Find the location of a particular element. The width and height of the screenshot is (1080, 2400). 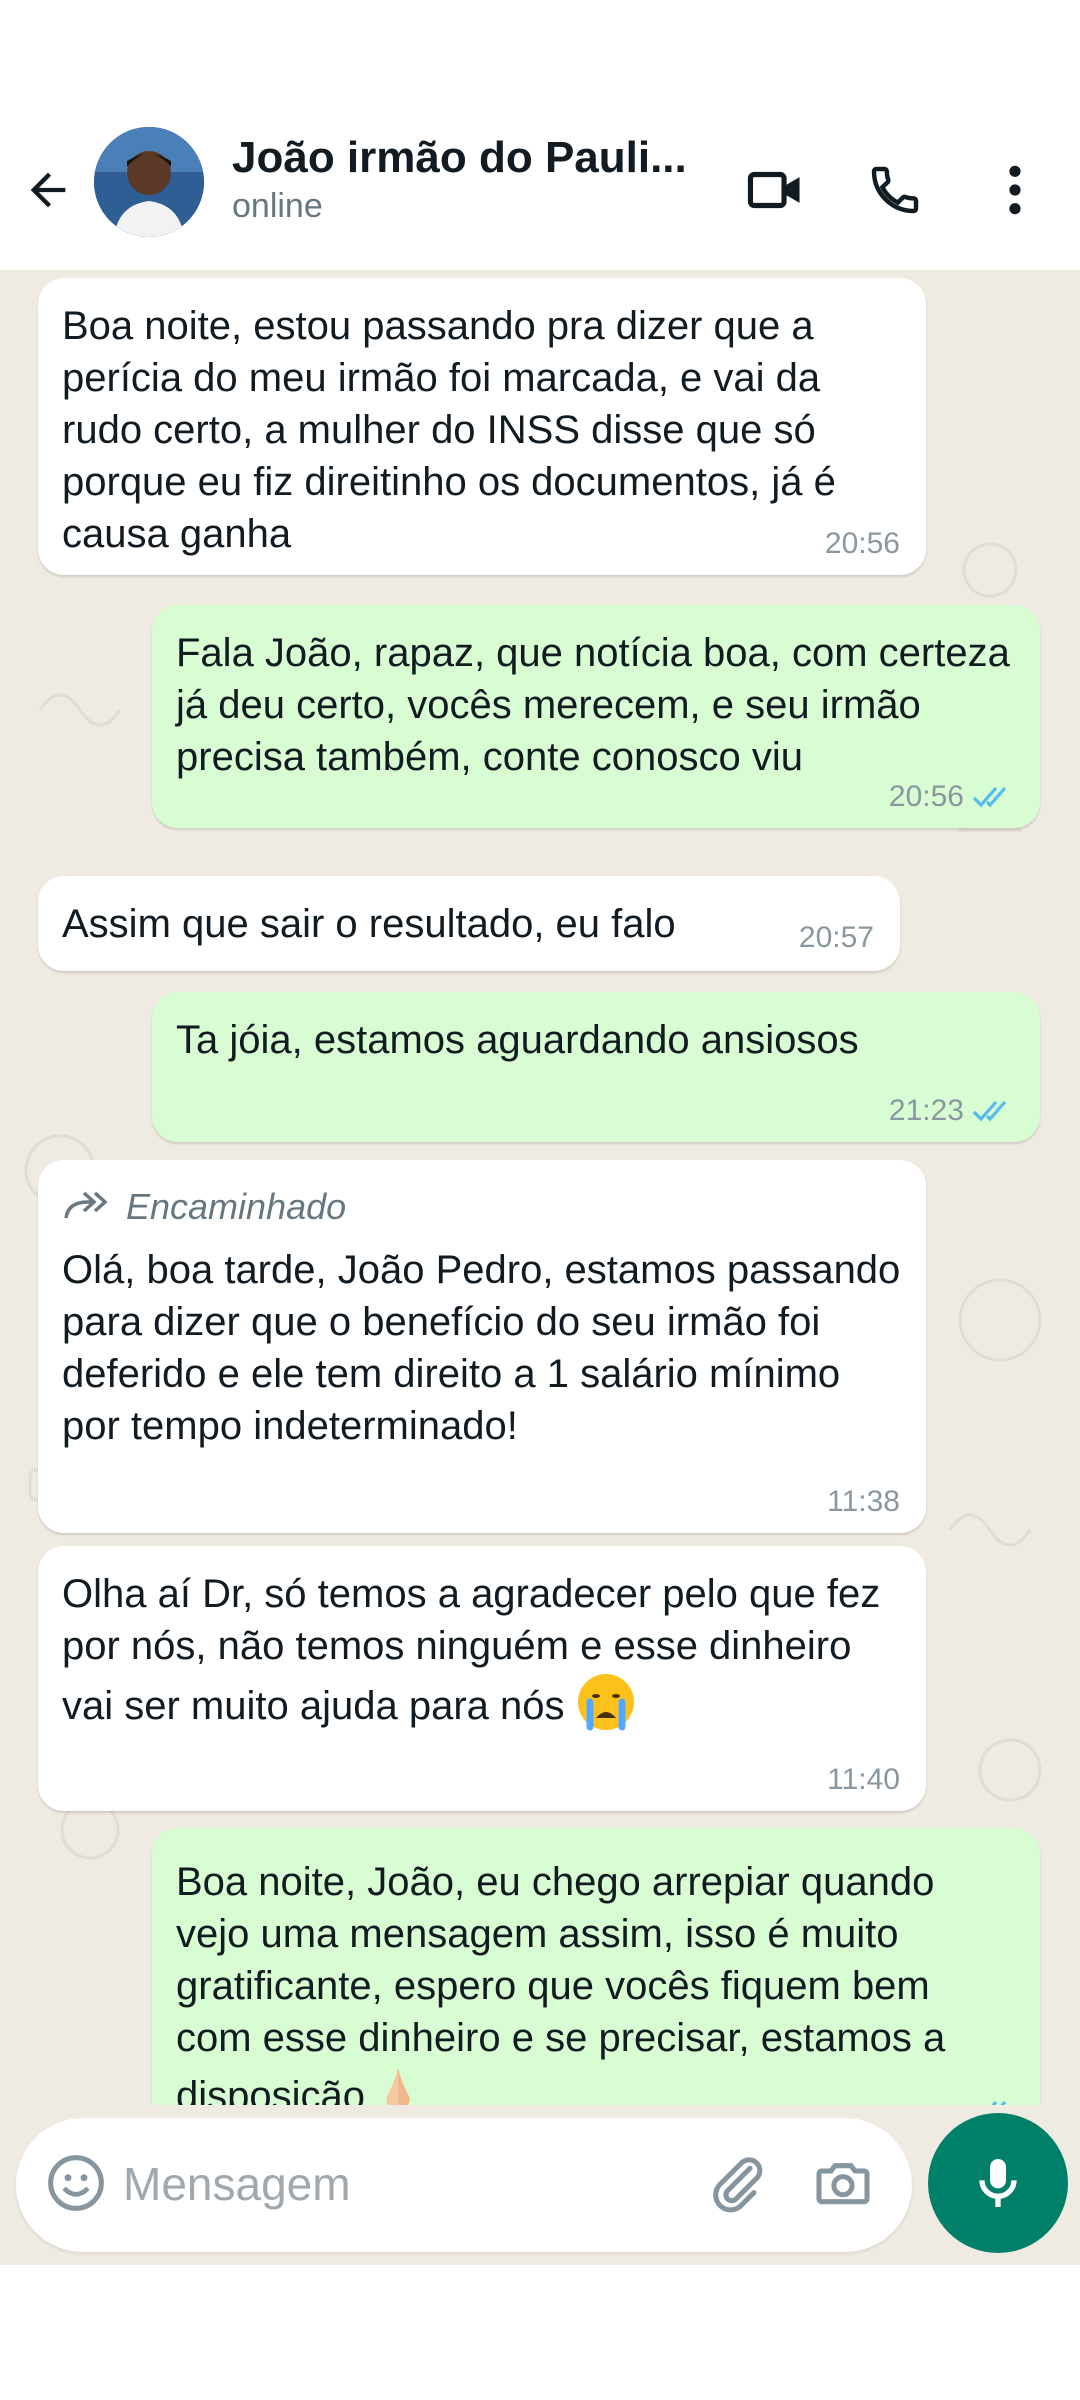

avatar is located at coordinates (149, 182).